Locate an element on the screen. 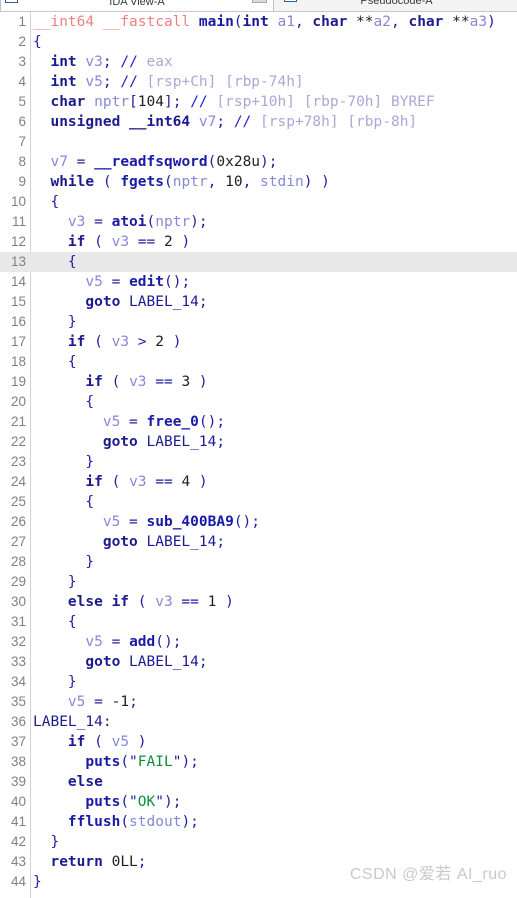 The width and height of the screenshot is (517, 898). line-text: goto LABEL_14; is located at coordinates (120, 662).